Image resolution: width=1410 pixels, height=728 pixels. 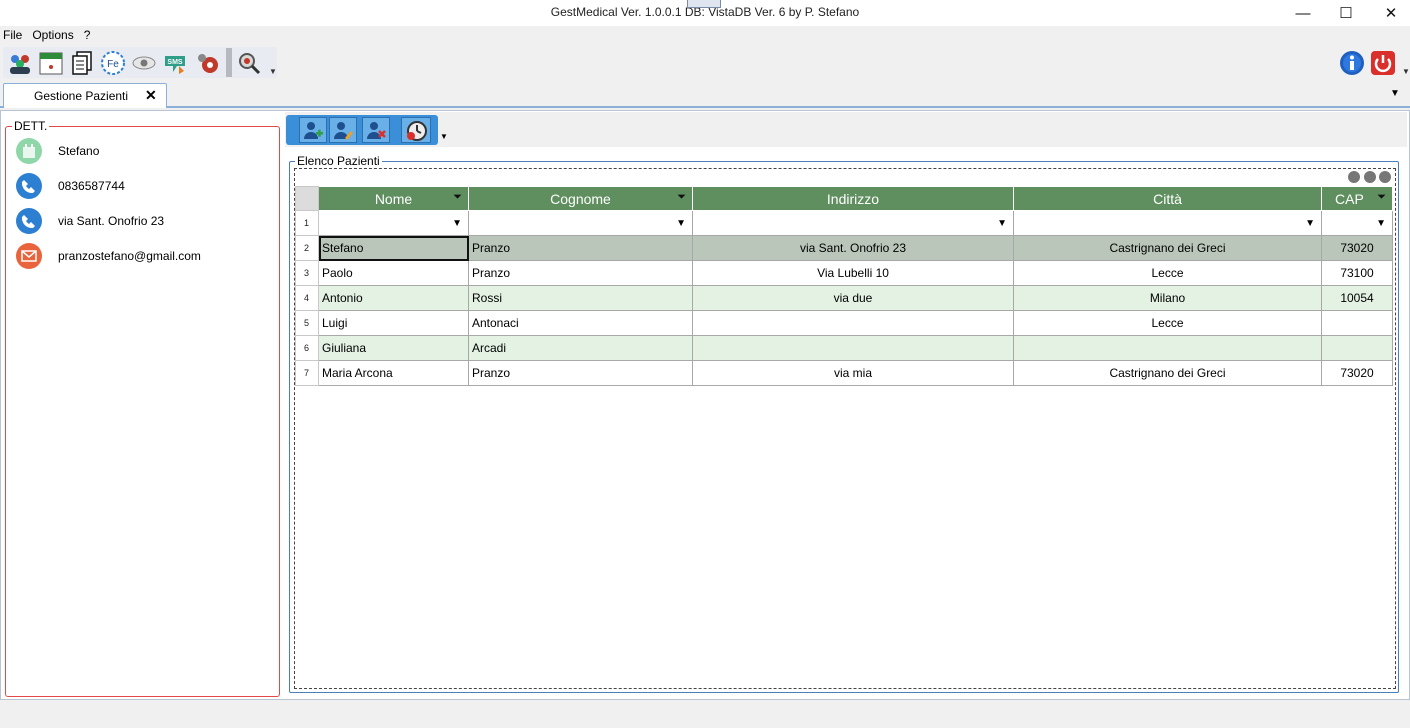 I want to click on cell-nome: Maria Arcona, so click(x=393, y=373).